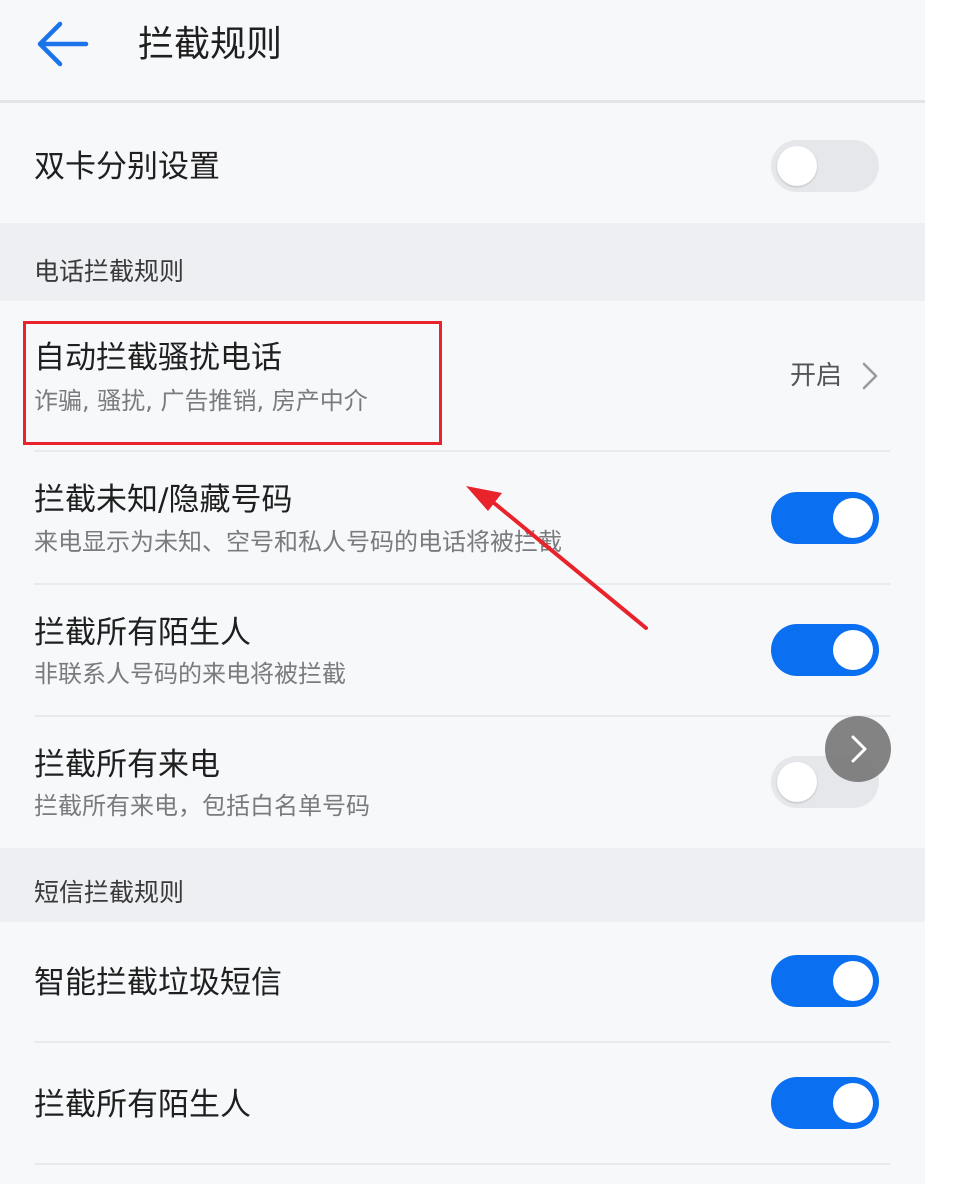  What do you see at coordinates (825, 1103) in the screenshot?
I see `block-strangers-sms-toggle` at bounding box center [825, 1103].